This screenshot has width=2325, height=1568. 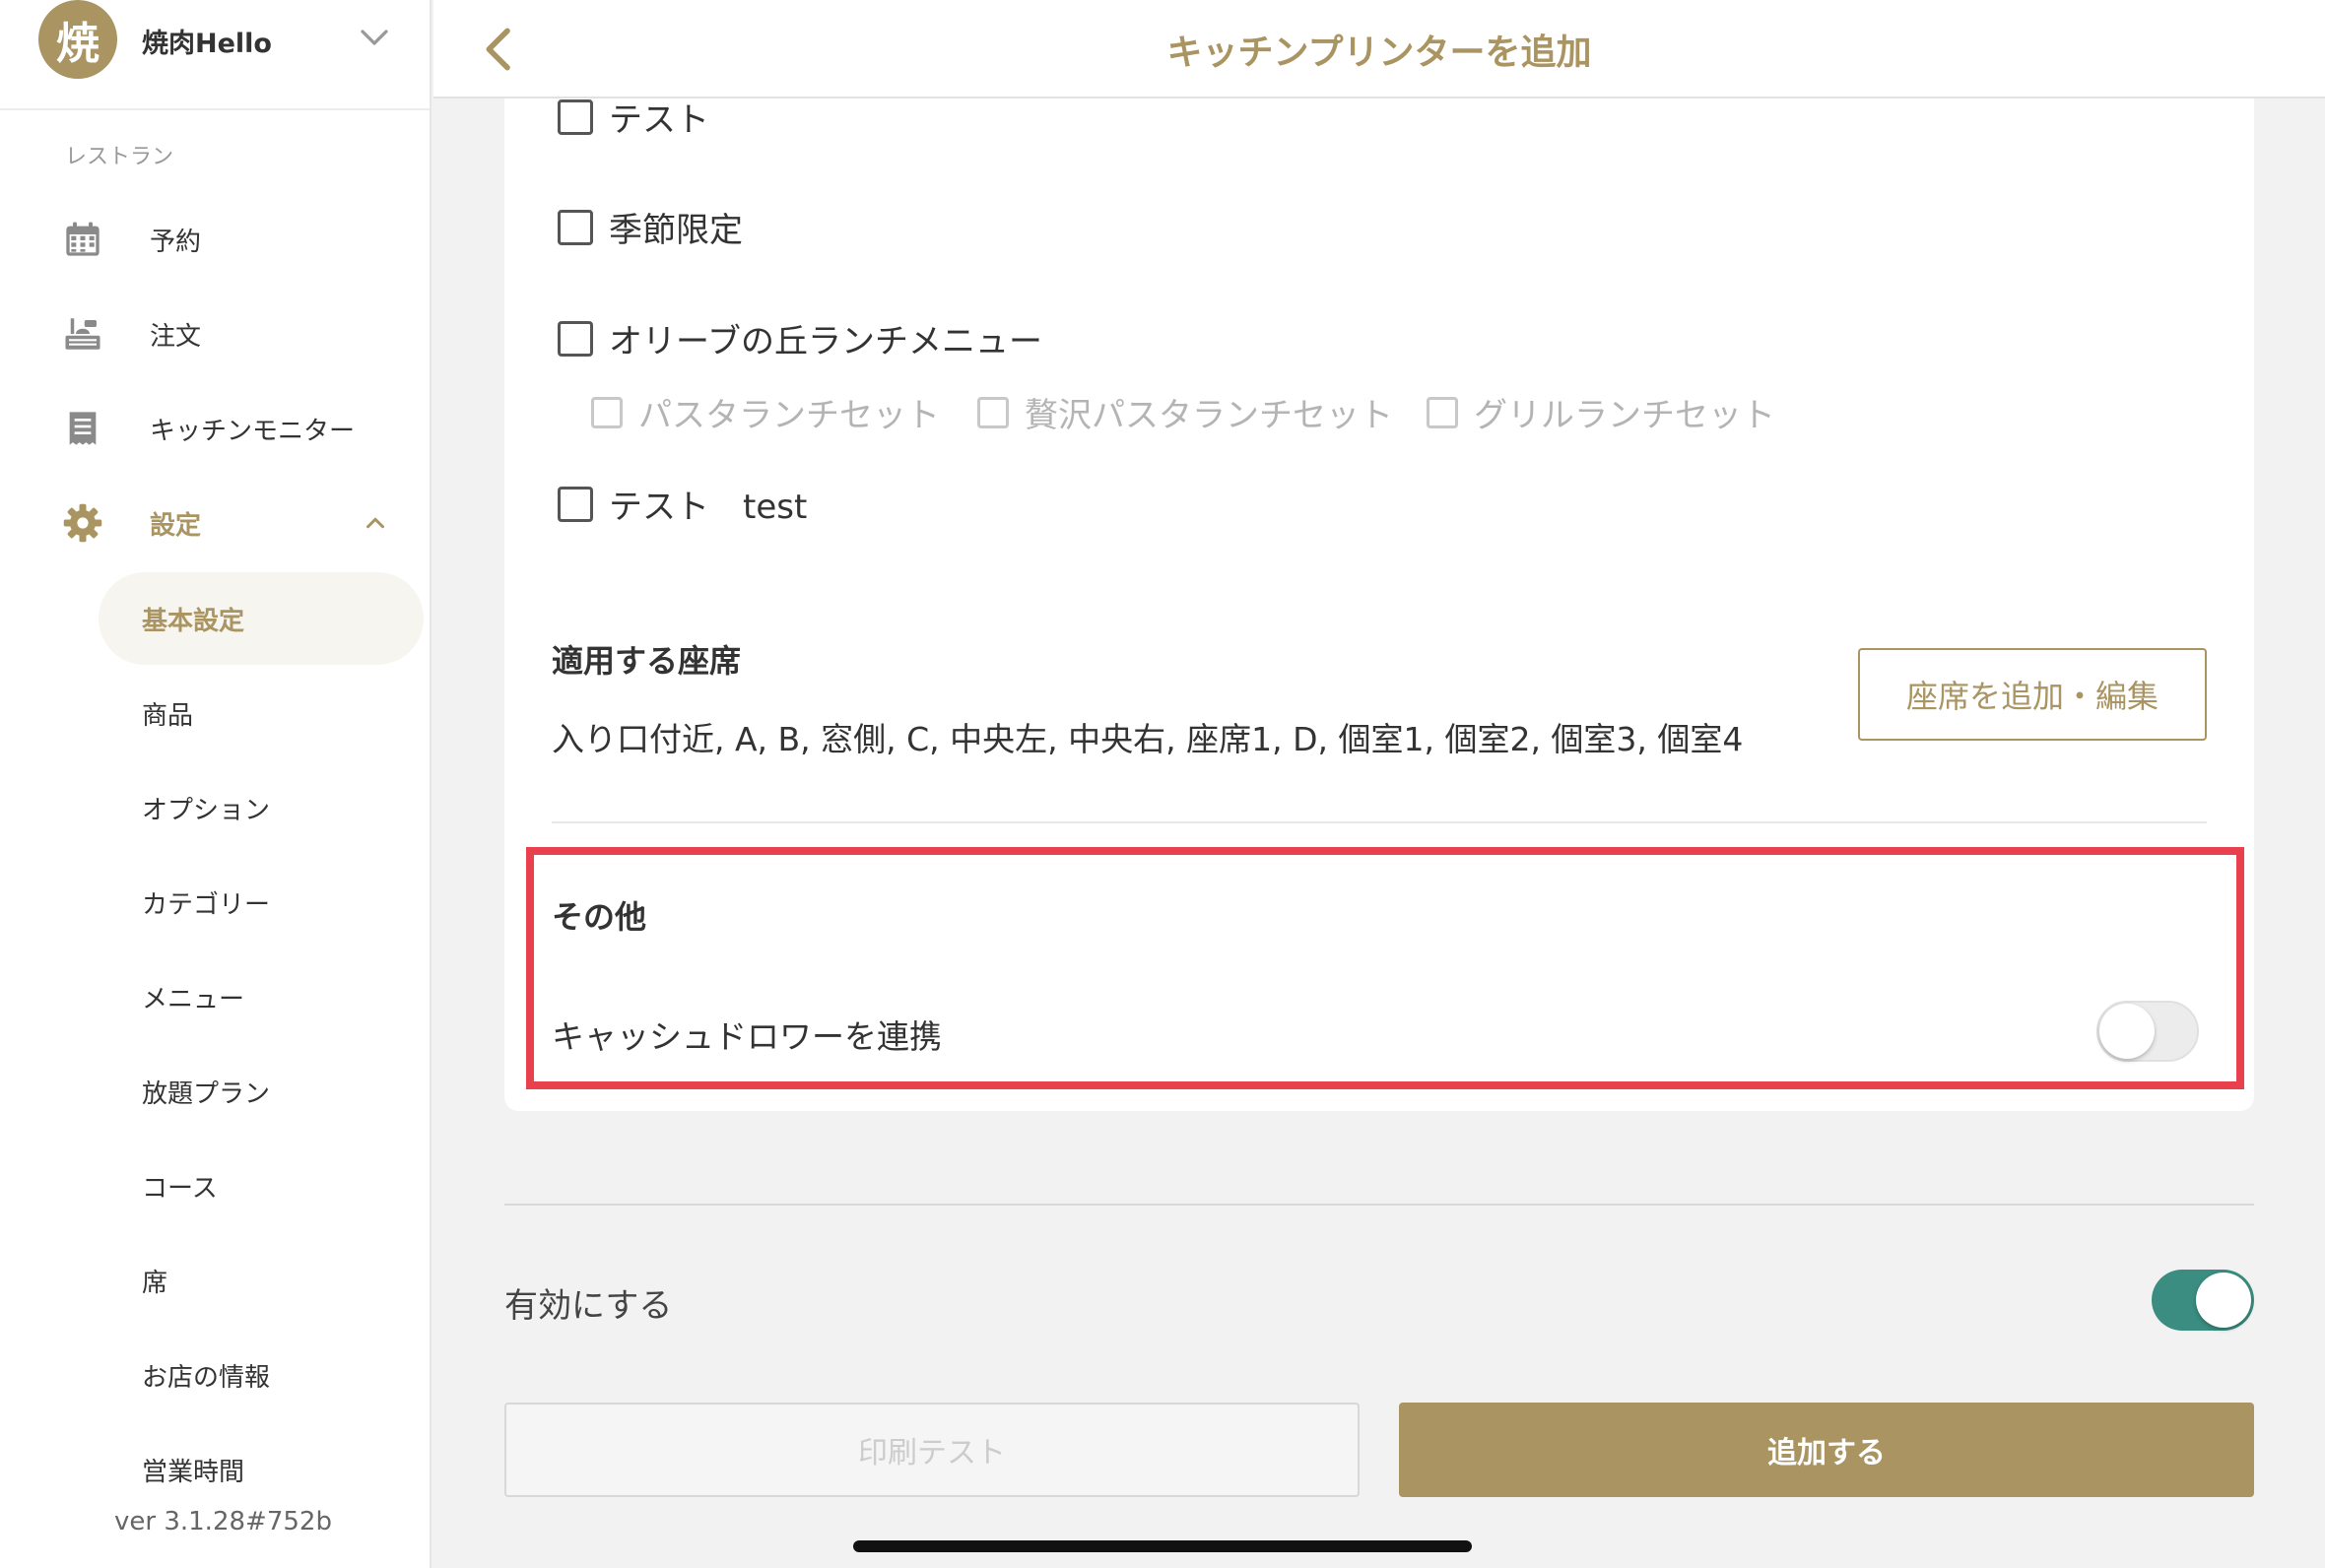 What do you see at coordinates (261, 1281) in the screenshot?
I see `sidebar-subitem-seats: 席` at bounding box center [261, 1281].